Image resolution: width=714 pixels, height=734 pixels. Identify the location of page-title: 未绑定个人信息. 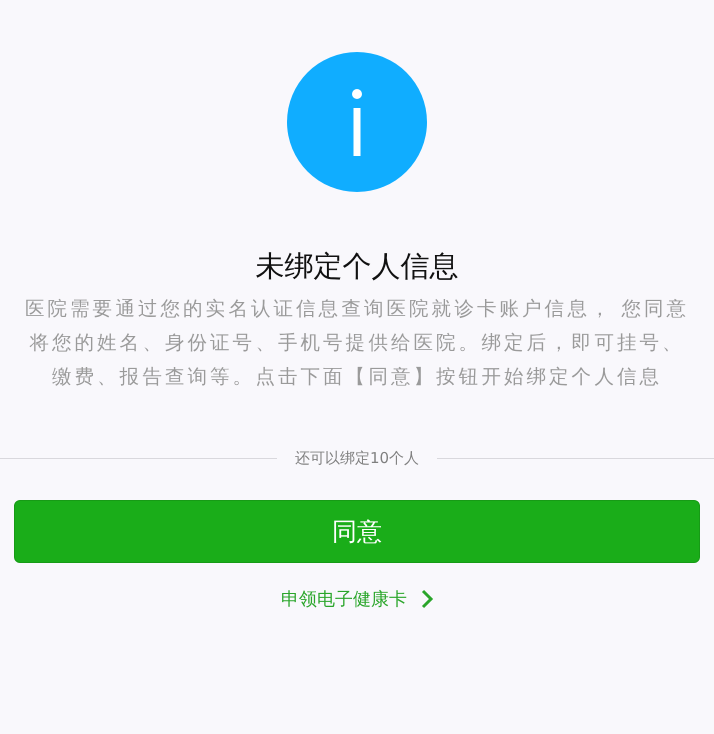
(357, 266).